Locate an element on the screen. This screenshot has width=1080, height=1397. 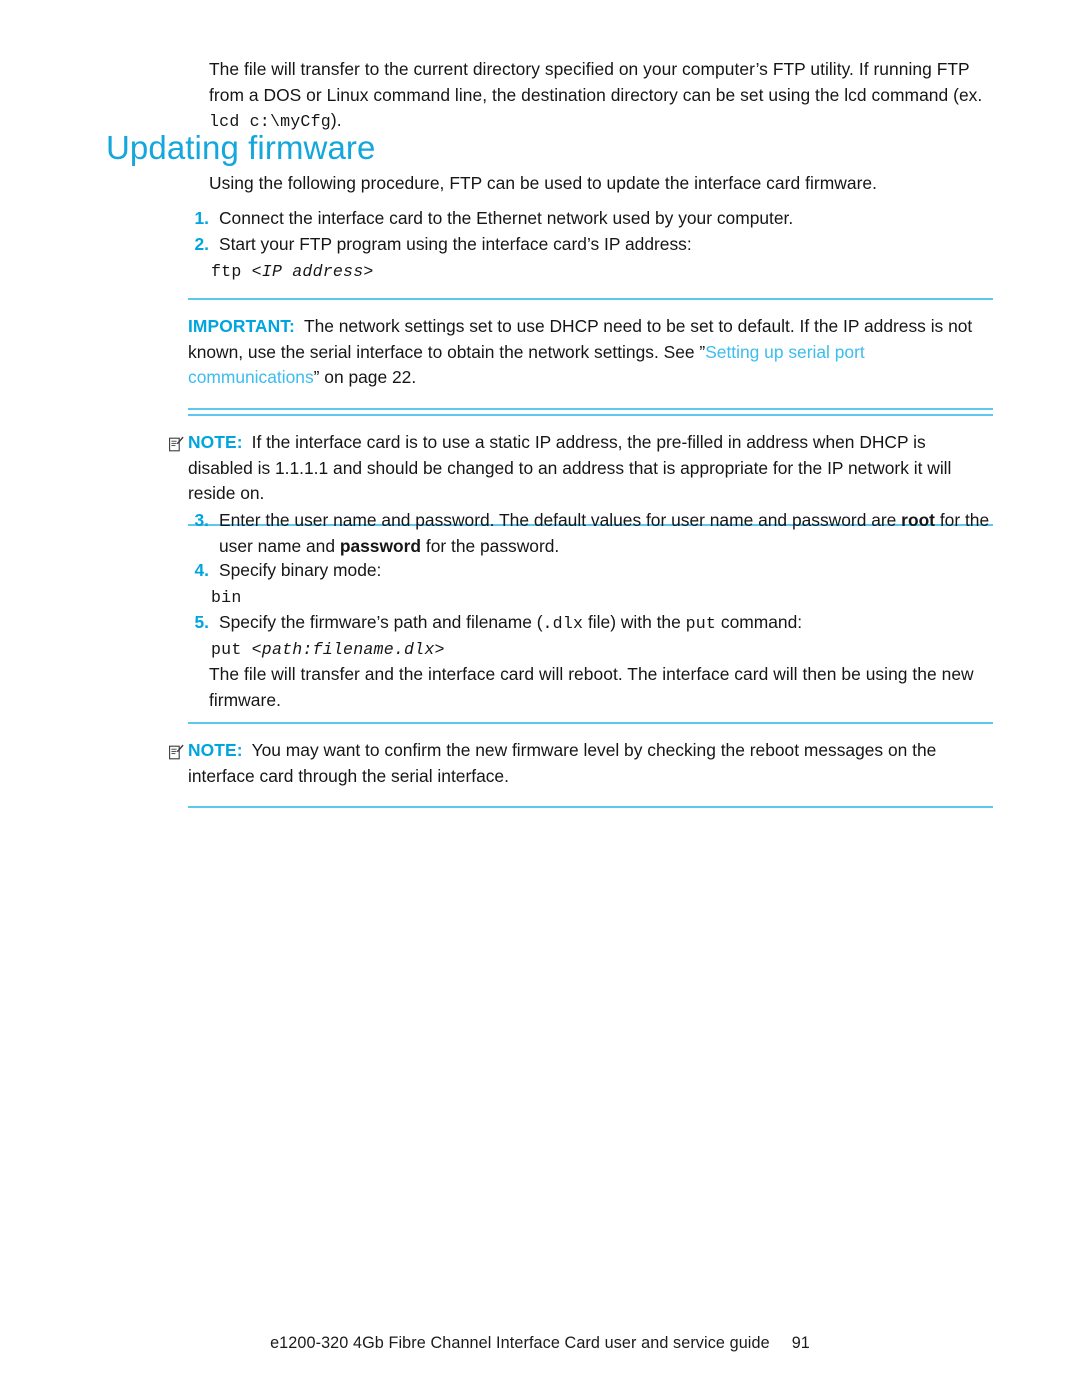
step-3-bold-password: password is located at coordinates (380, 545).